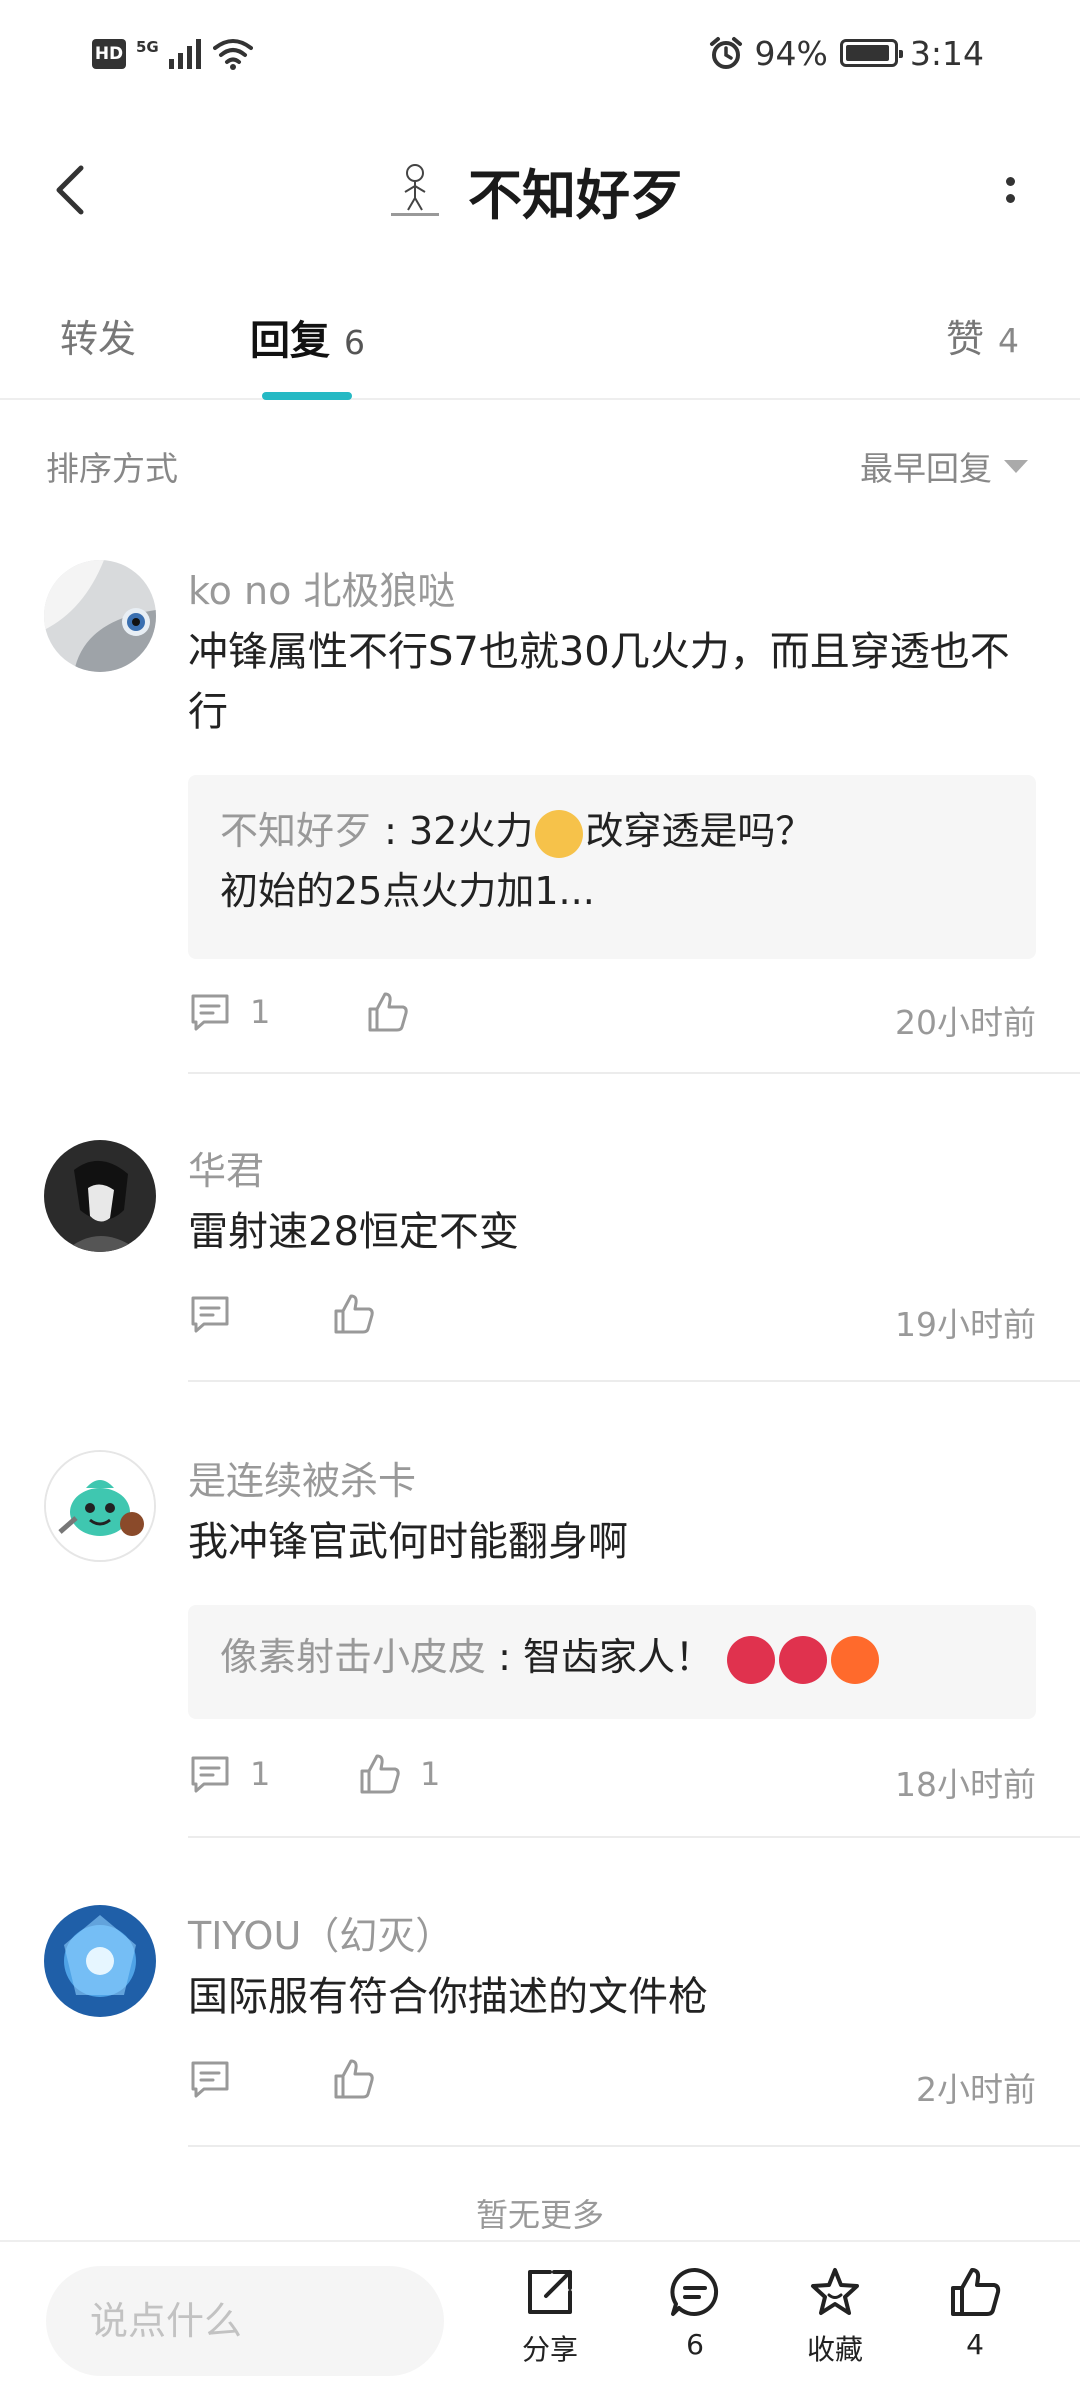 The width and height of the screenshot is (1080, 2400). What do you see at coordinates (109, 54) in the screenshot?
I see `hd-badge: HD` at bounding box center [109, 54].